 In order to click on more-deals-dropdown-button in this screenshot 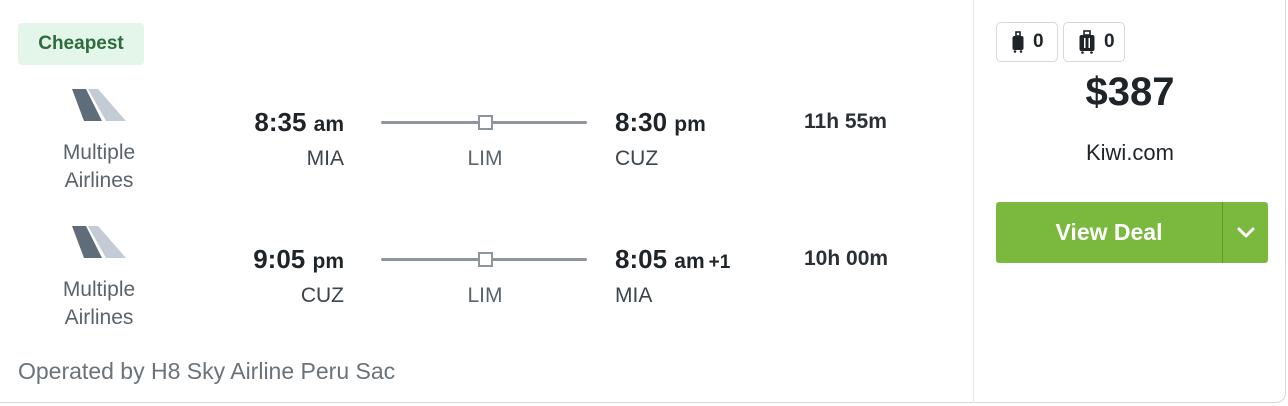, I will do `click(1245, 232)`.